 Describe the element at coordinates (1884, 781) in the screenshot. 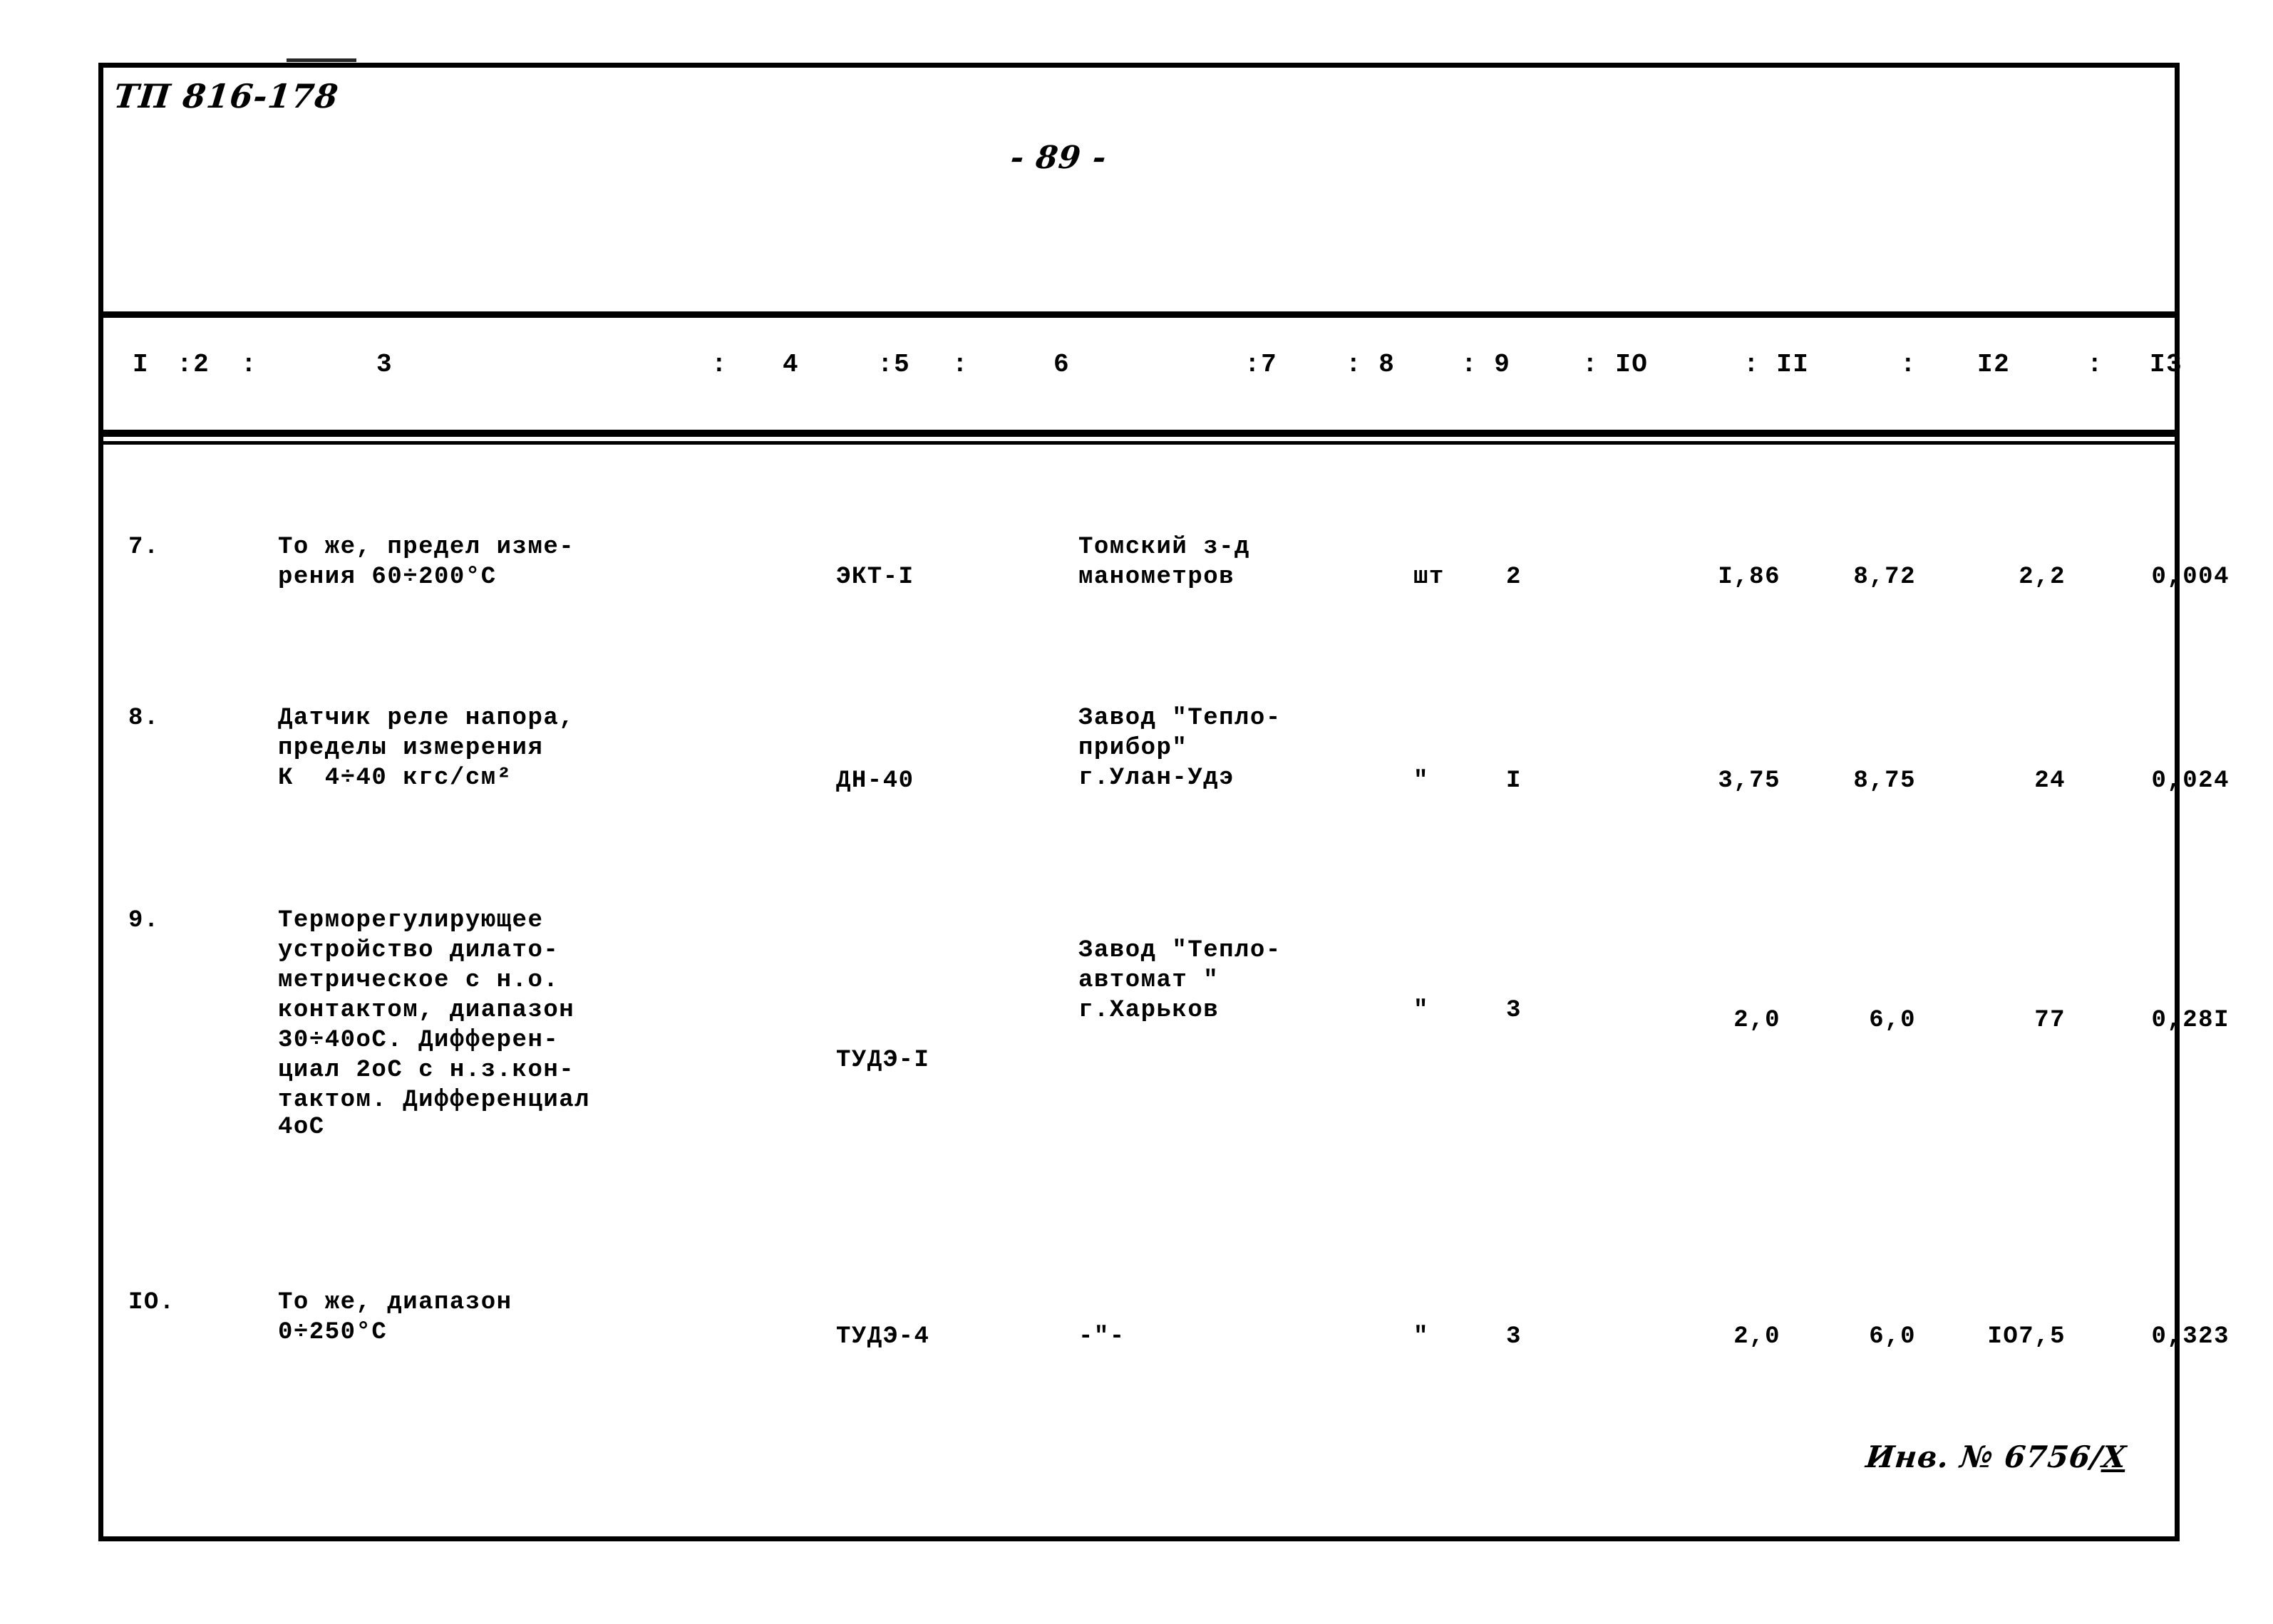

I see `row-col10: 8,75` at that location.